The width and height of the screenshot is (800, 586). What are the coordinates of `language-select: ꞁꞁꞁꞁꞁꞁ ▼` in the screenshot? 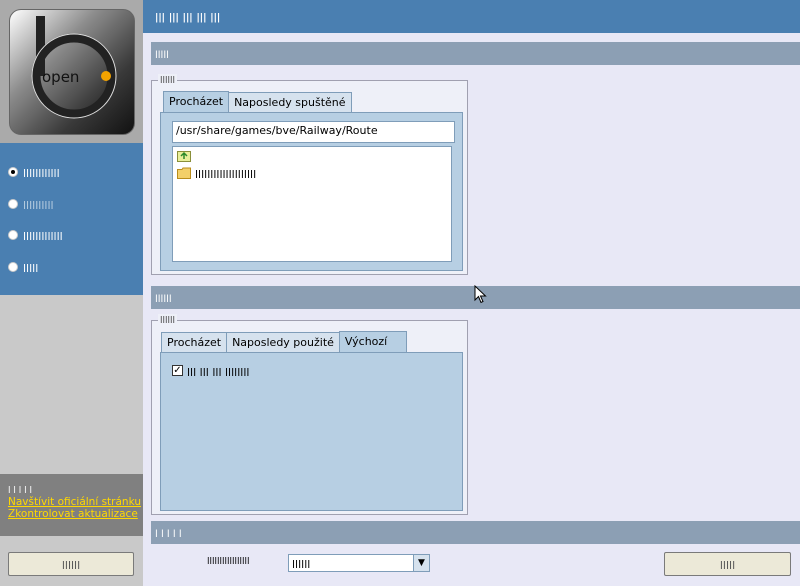 It's located at (359, 563).